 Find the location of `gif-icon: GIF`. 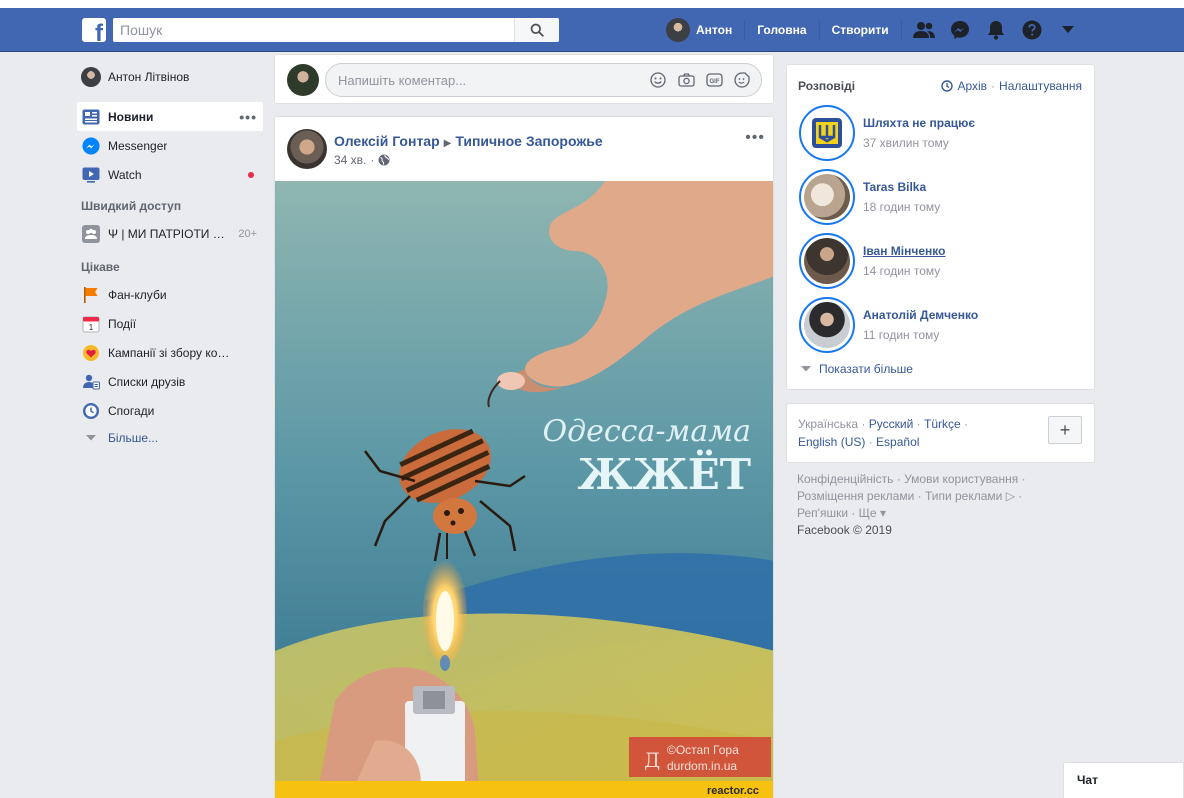

gif-icon: GIF is located at coordinates (714, 80).